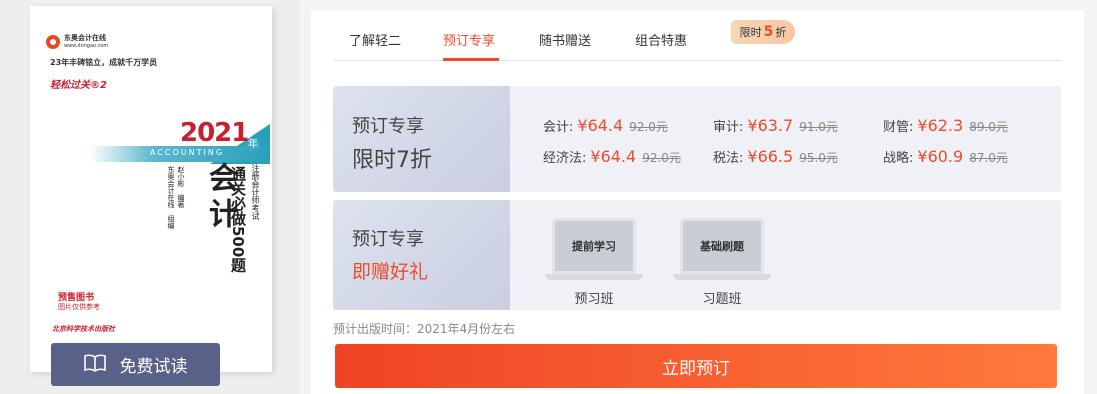 The width and height of the screenshot is (1097, 394). Describe the element at coordinates (220, 198) in the screenshot. I see `book-title: 会计` at that location.